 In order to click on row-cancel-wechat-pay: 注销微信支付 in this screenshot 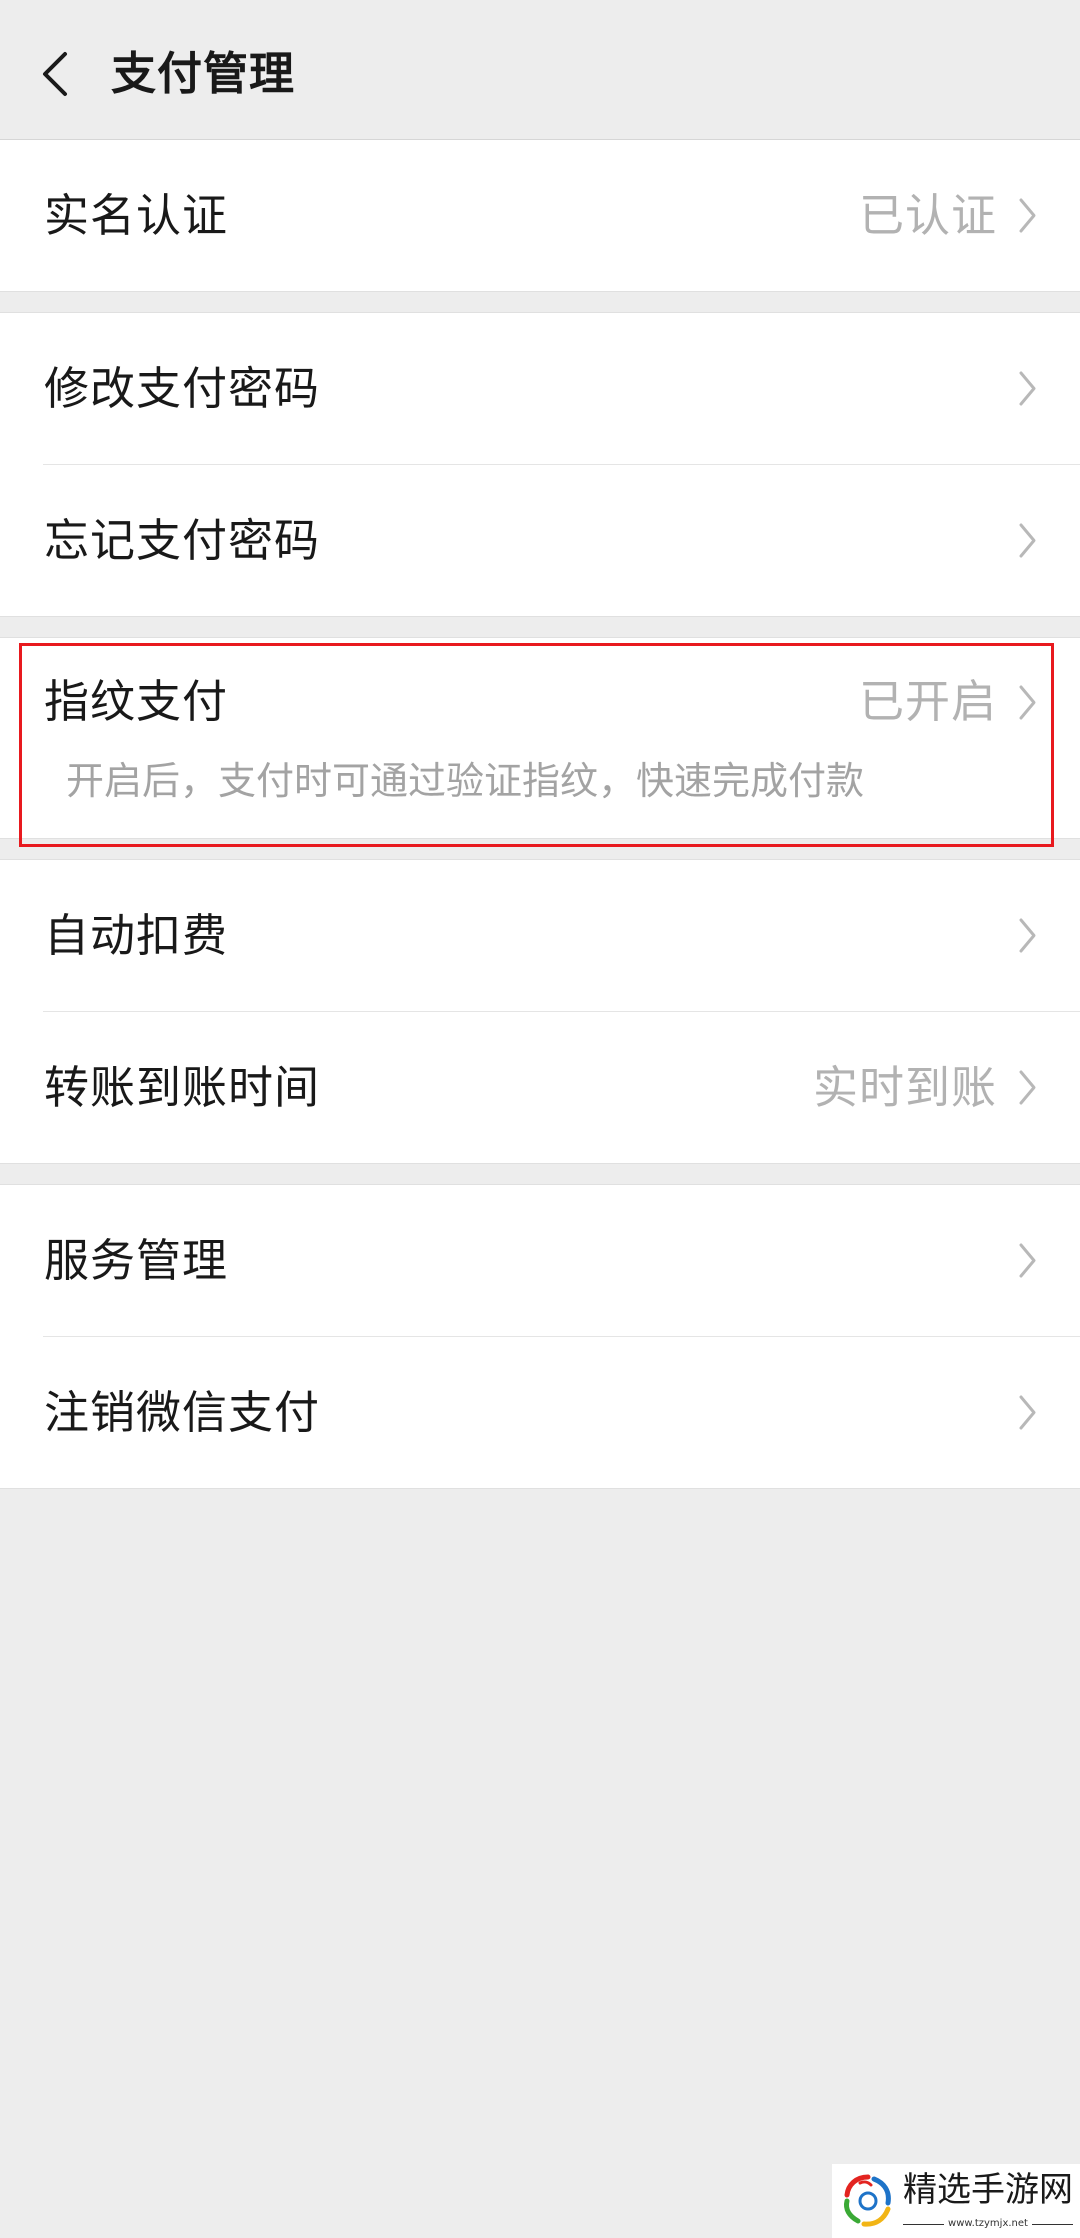, I will do `click(540, 1412)`.